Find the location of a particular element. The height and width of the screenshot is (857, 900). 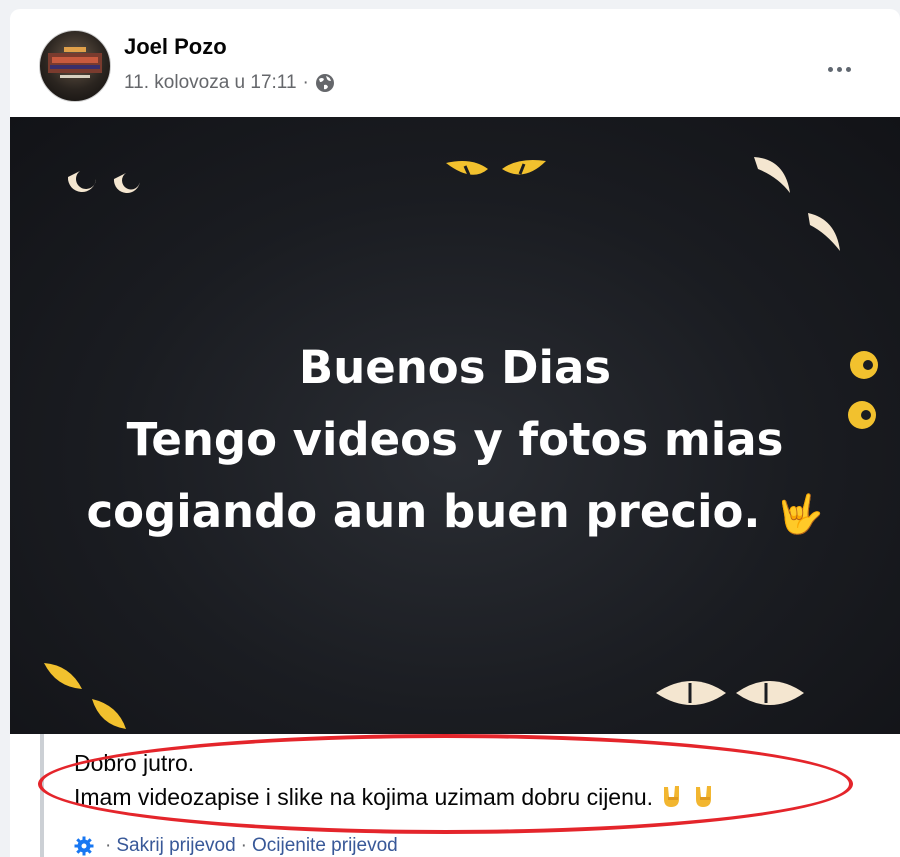

avatar is located at coordinates (75, 66).